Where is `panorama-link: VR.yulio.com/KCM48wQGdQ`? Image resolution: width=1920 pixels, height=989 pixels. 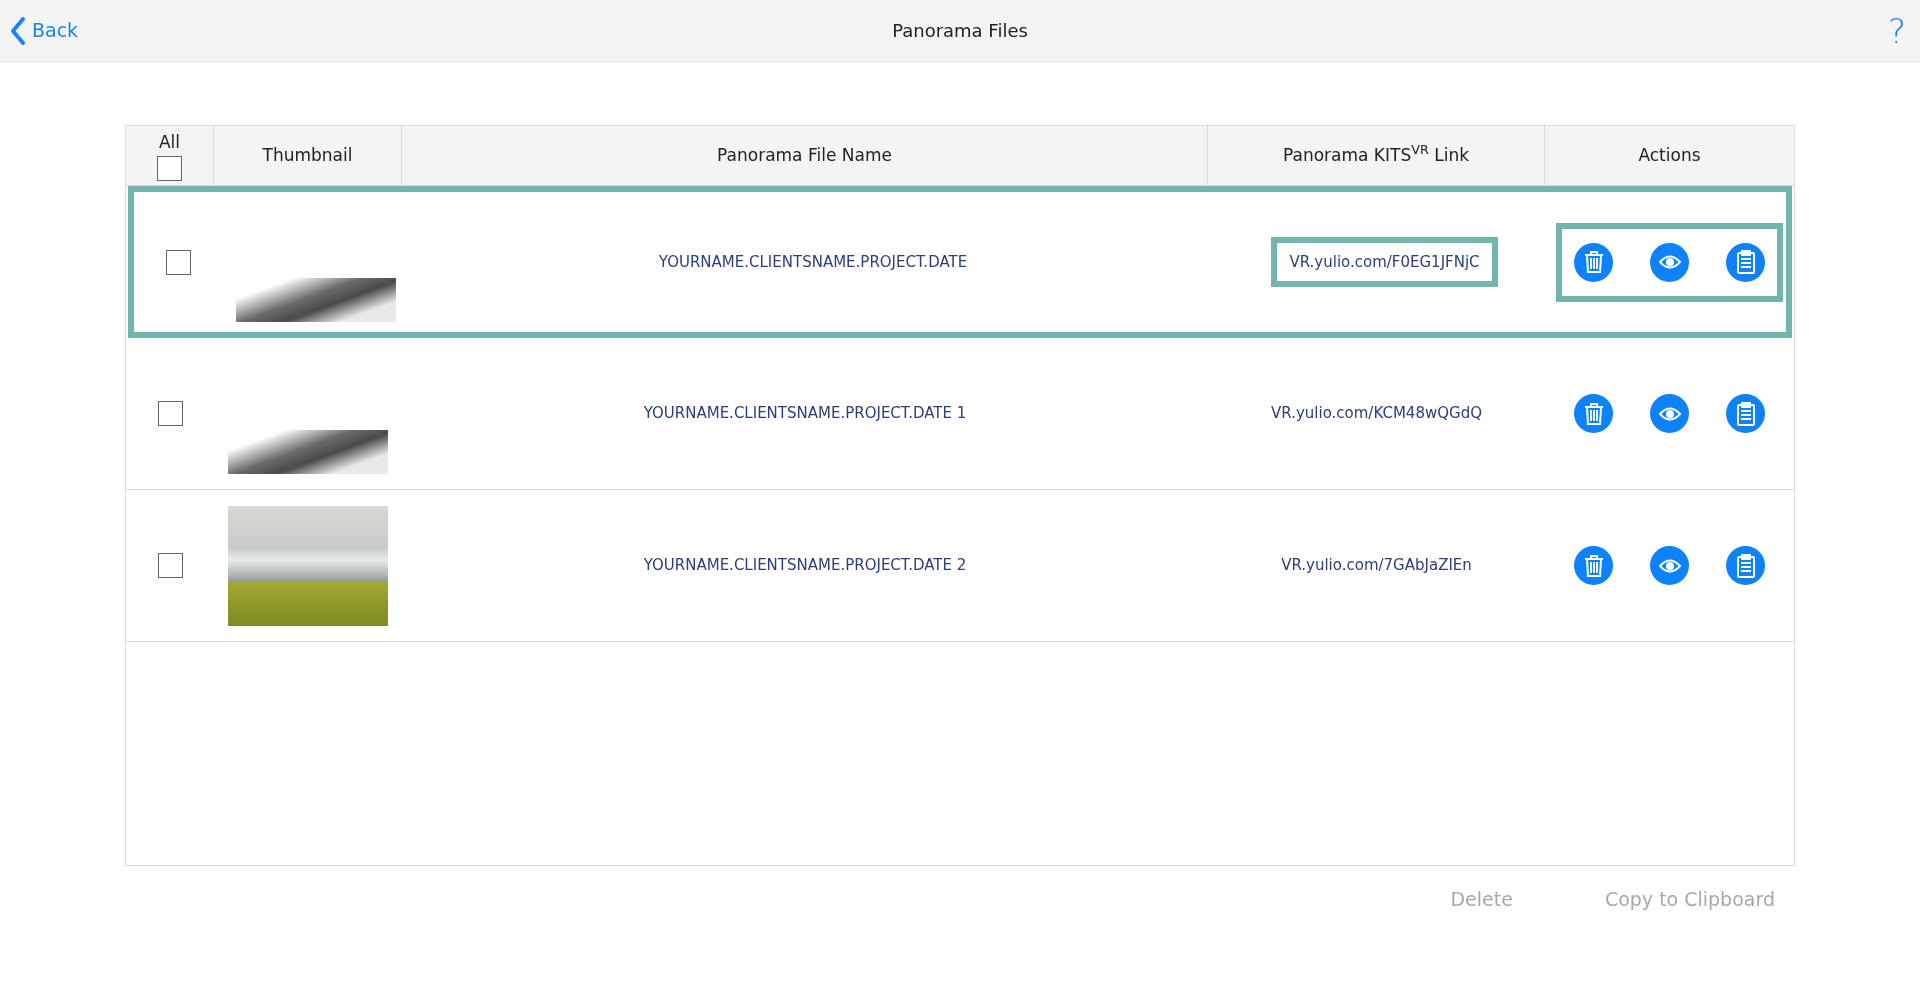
panorama-link: VR.yulio.com/KCM48wQGdQ is located at coordinates (1376, 413).